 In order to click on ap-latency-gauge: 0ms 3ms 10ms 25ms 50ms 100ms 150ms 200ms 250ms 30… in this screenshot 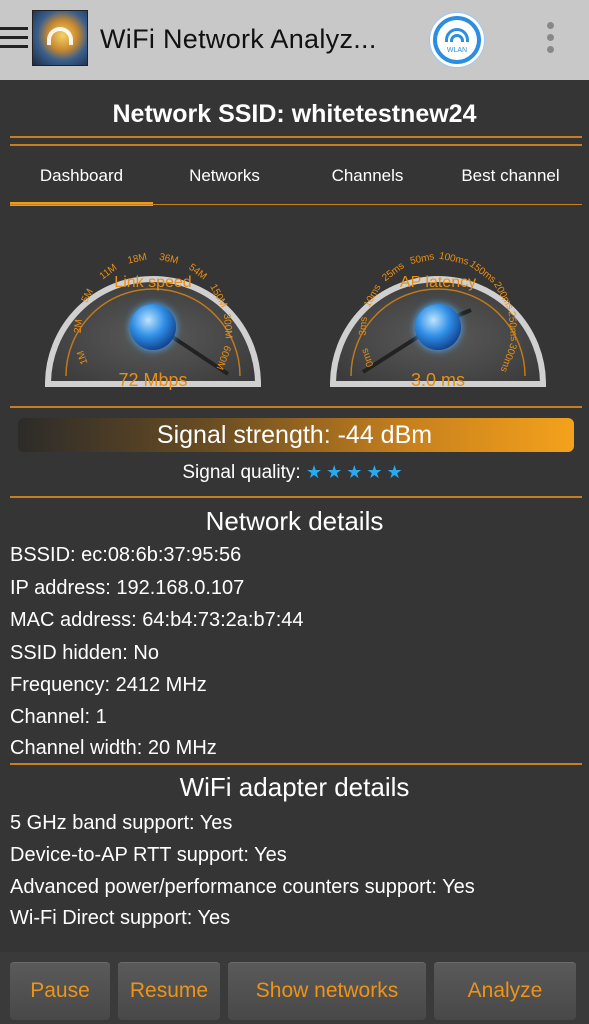, I will do `click(438, 305)`.